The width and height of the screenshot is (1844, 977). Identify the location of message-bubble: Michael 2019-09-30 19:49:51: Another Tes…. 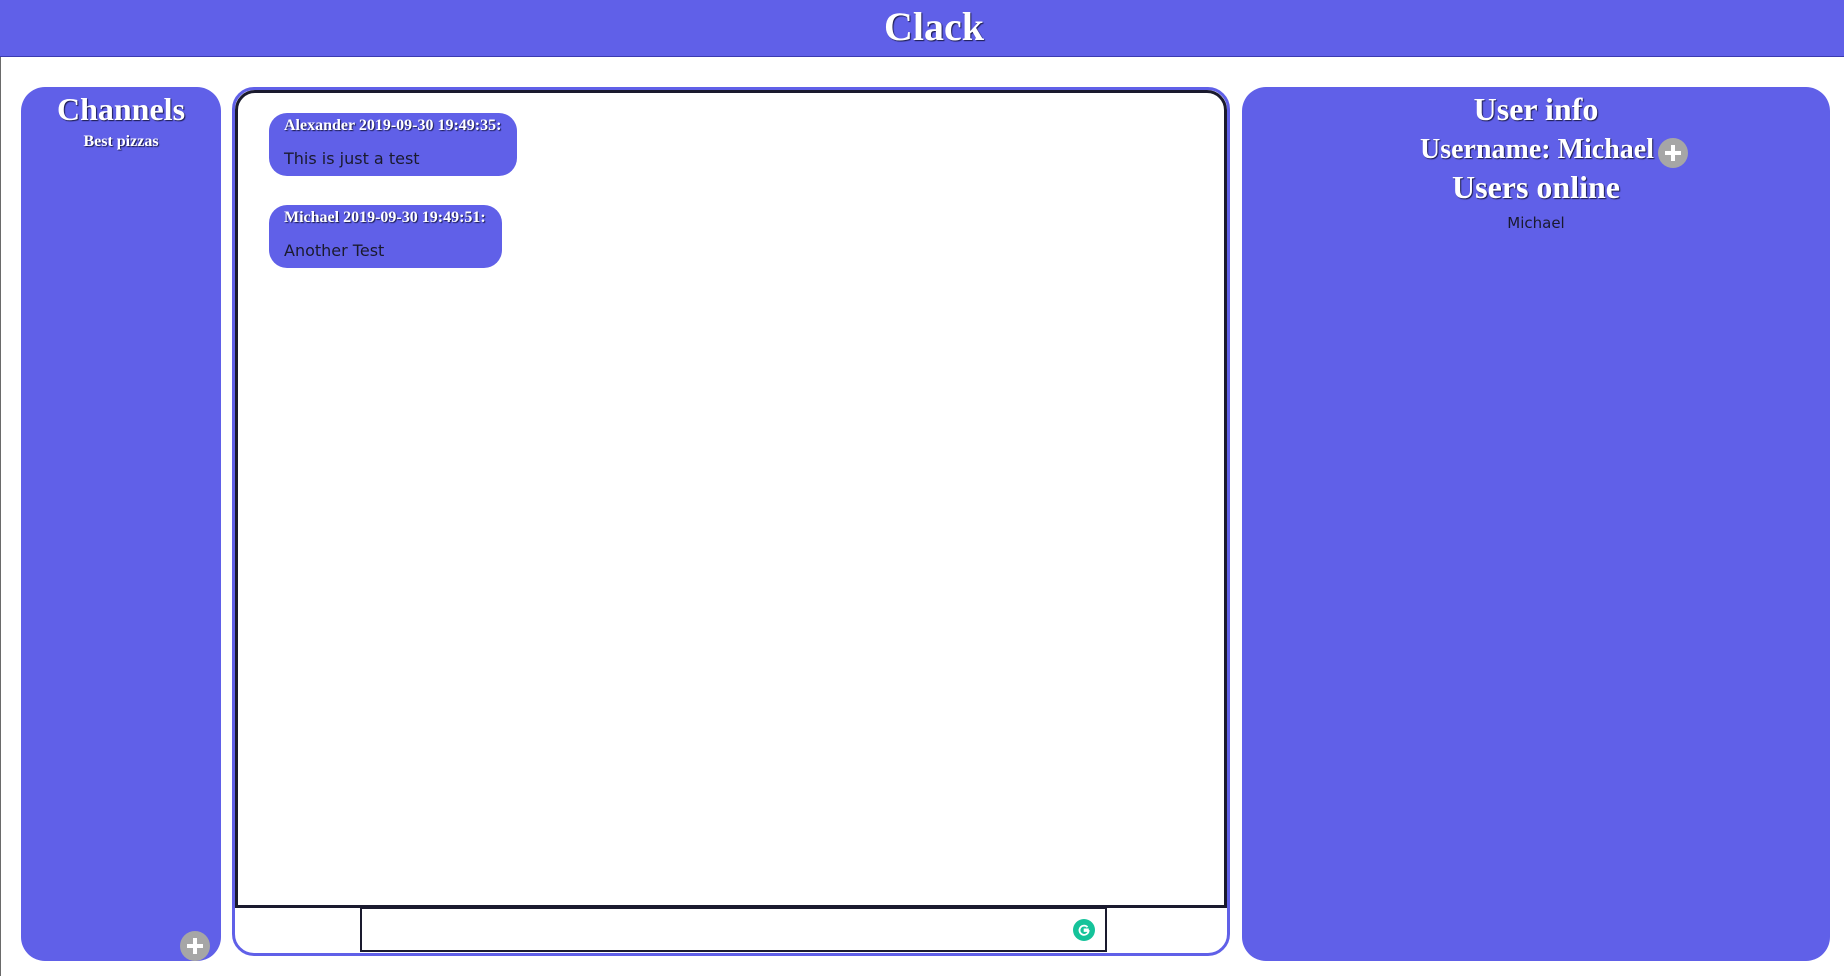
(385, 236).